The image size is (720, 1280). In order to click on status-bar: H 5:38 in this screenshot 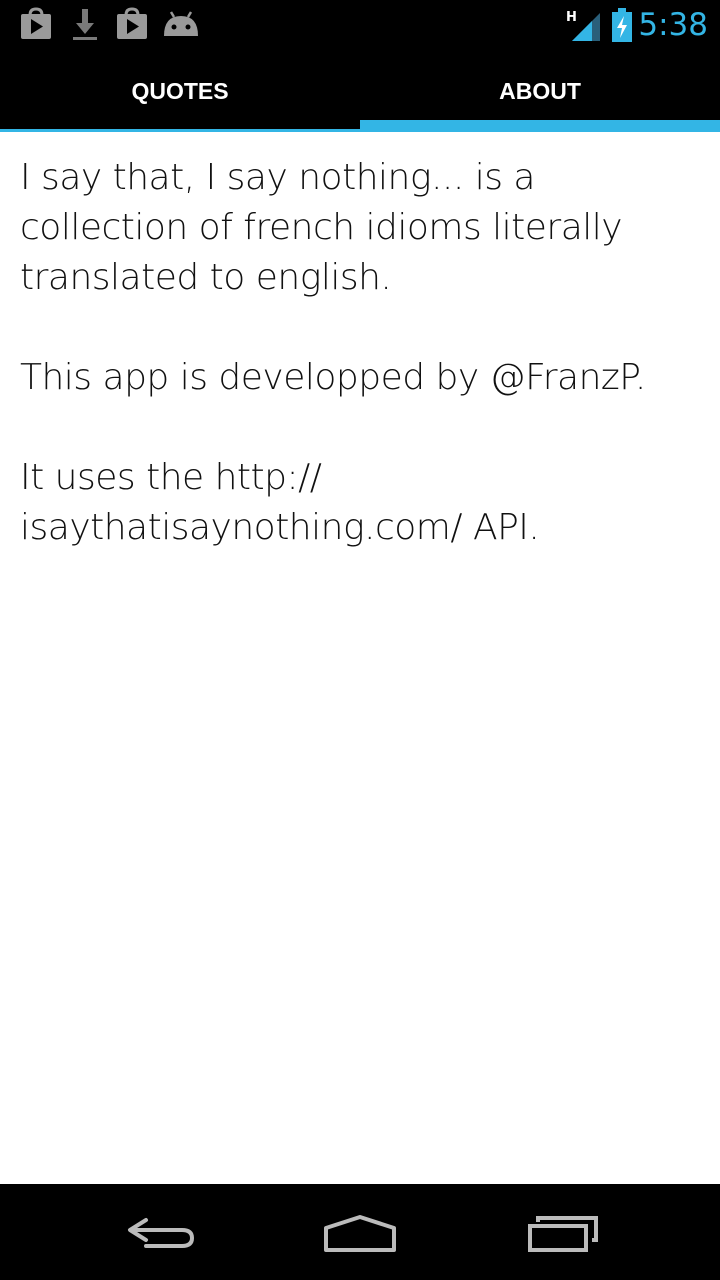, I will do `click(360, 25)`.